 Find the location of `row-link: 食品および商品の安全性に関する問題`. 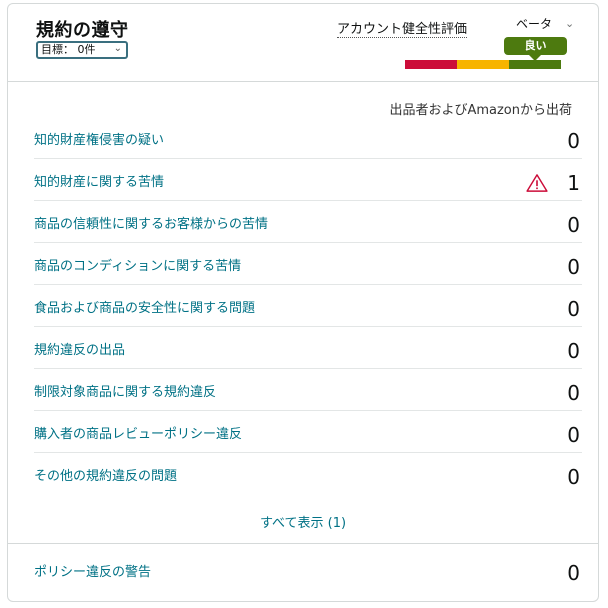

row-link: 食品および商品の安全性に関する問題 is located at coordinates (144, 306).